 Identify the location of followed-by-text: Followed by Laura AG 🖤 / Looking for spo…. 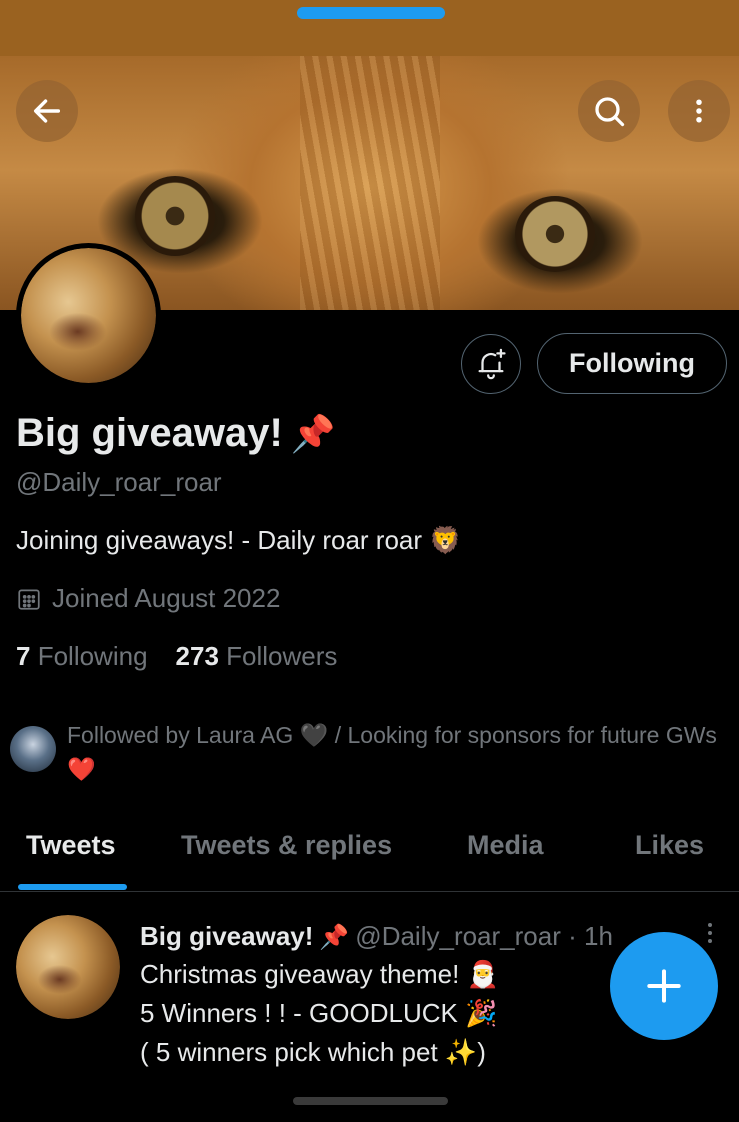
(392, 752).